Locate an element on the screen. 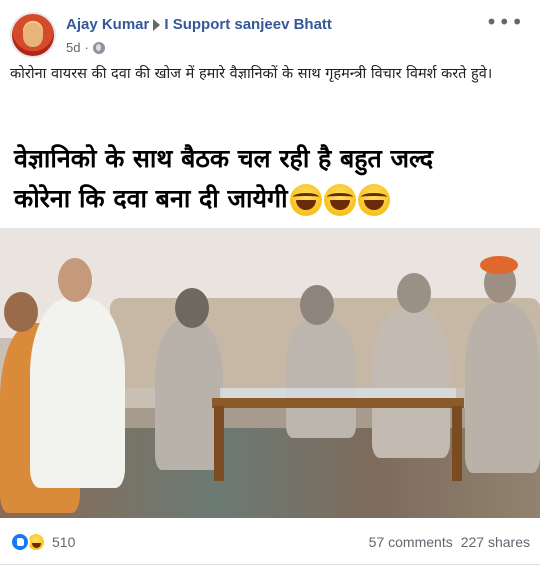  emoji-group is located at coordinates (339, 200).